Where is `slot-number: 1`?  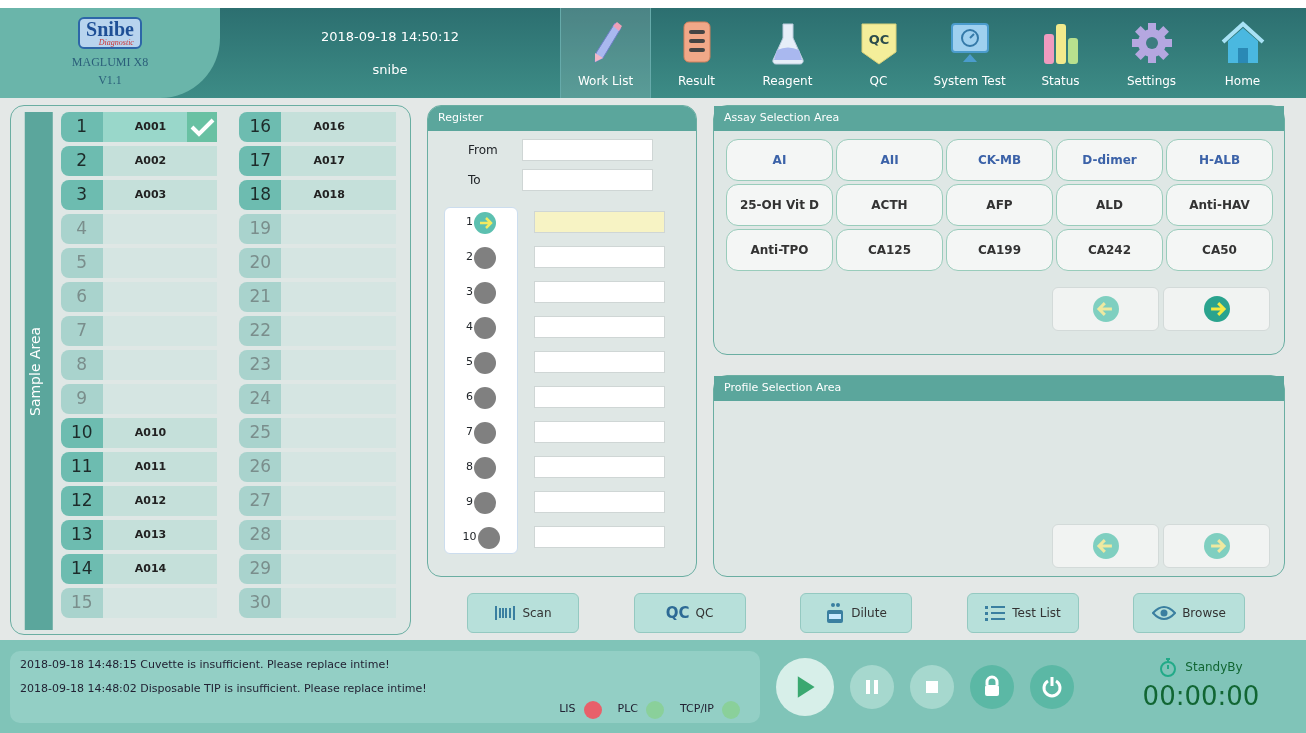
slot-number: 1 is located at coordinates (81, 127).